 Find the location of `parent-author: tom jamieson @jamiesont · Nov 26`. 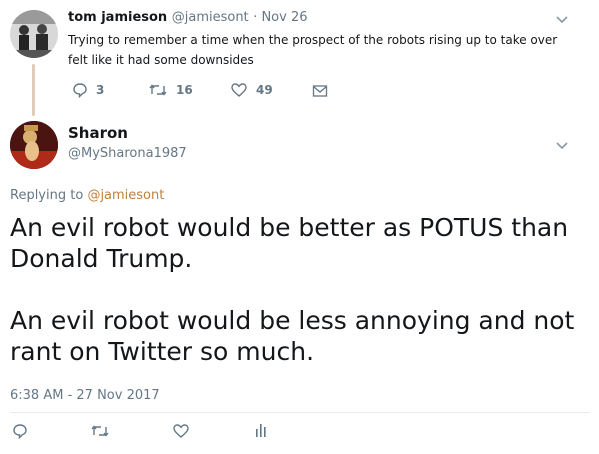

parent-author: tom jamieson @jamiesont · Nov 26 is located at coordinates (188, 17).